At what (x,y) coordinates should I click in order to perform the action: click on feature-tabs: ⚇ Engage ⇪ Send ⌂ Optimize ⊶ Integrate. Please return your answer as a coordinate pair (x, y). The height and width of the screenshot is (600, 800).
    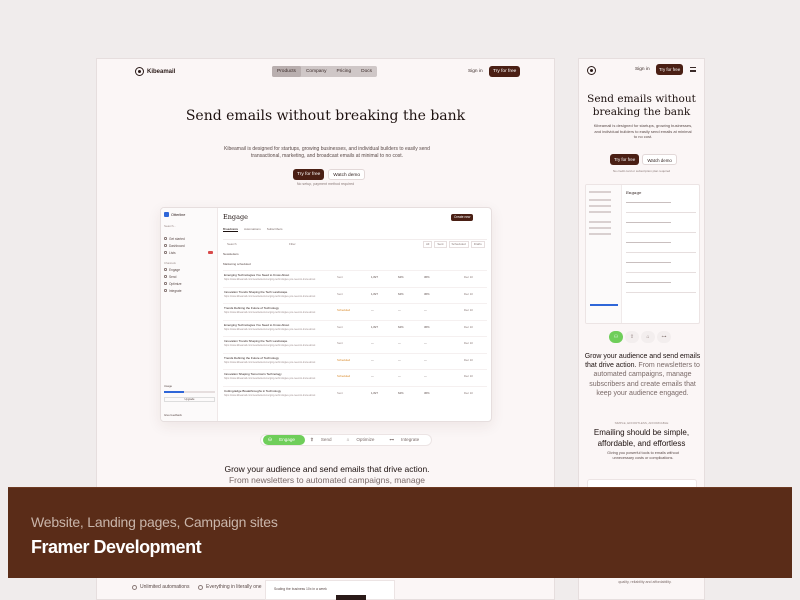
    Looking at the image, I should click on (346, 440).